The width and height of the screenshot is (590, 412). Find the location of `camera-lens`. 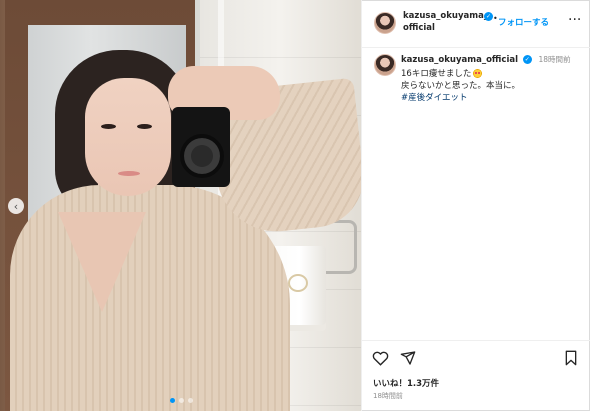

camera-lens is located at coordinates (202, 156).